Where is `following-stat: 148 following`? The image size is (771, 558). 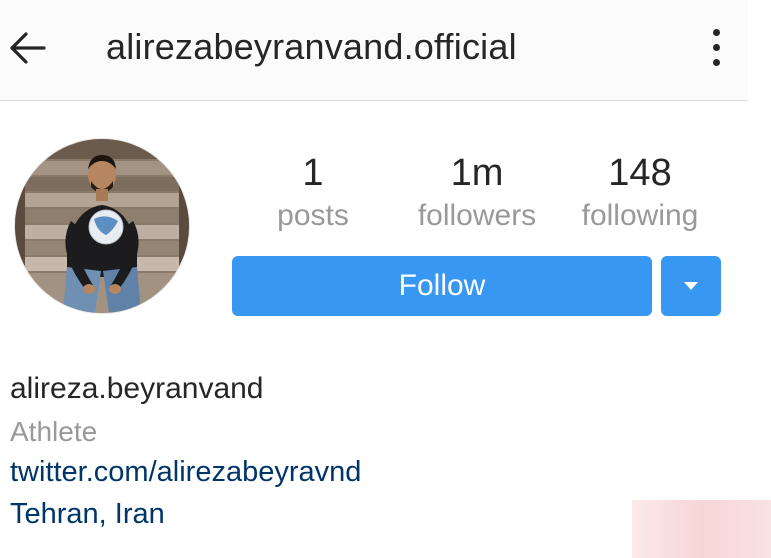
following-stat: 148 following is located at coordinates (640, 193).